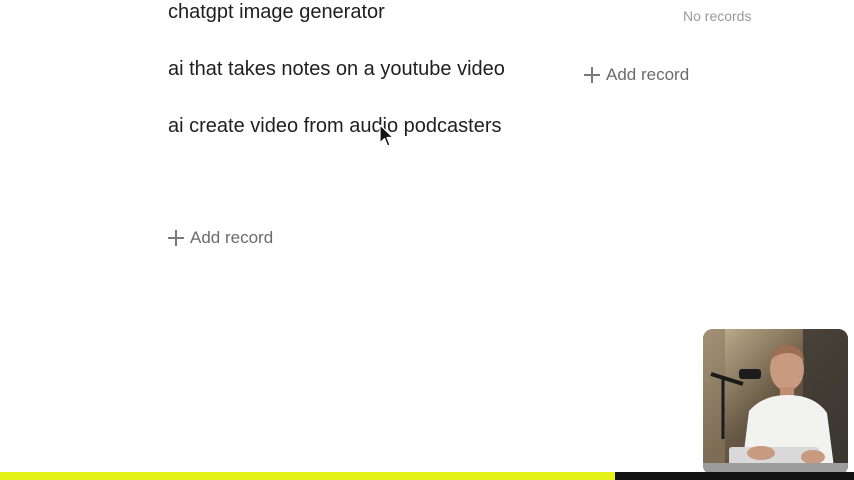 This screenshot has width=854, height=480. Describe the element at coordinates (338, 14) in the screenshot. I see `record-card: chatgpt image generator` at that location.